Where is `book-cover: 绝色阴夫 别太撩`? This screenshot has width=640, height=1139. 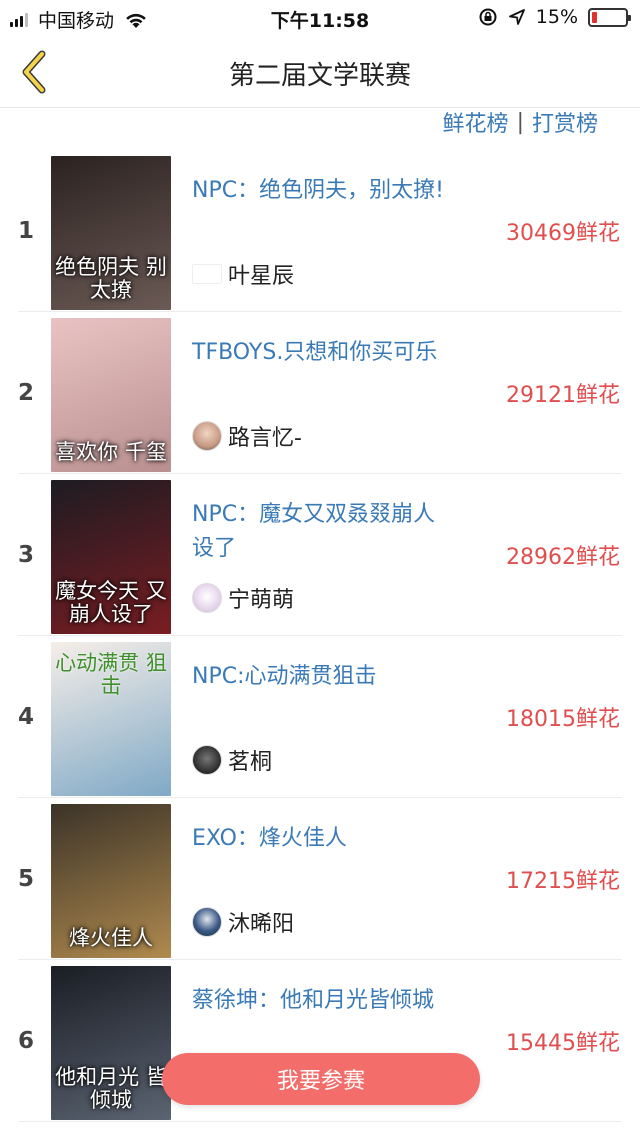
book-cover: 绝色阴夫 别太撩 is located at coordinates (111, 233).